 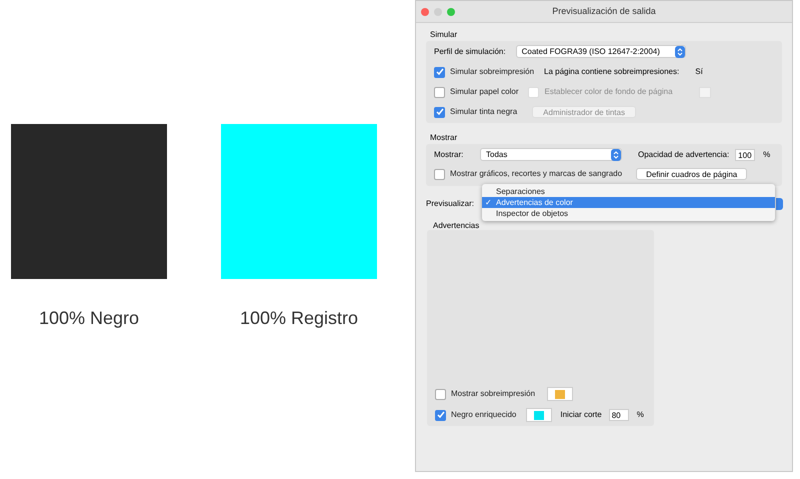 What do you see at coordinates (534, 202) in the screenshot?
I see `menu-item-label: Advertencias de color` at bounding box center [534, 202].